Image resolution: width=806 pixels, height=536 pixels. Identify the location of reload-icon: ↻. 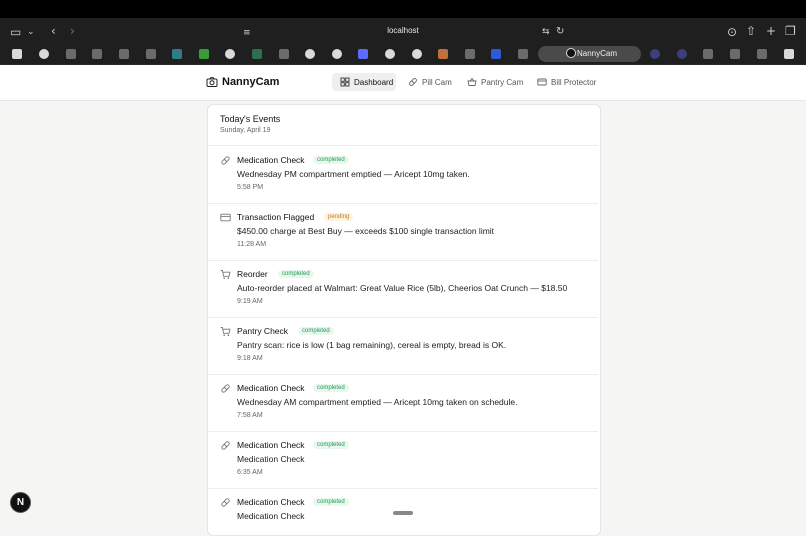
(560, 32).